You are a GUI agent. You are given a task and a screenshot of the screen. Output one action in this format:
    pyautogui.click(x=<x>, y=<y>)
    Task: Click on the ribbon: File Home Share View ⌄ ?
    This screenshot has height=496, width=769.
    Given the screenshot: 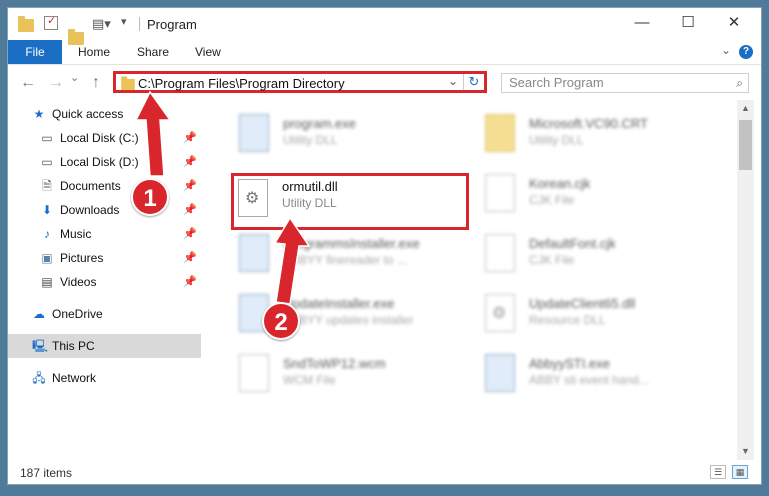 What is the action you would take?
    pyautogui.click(x=384, y=52)
    